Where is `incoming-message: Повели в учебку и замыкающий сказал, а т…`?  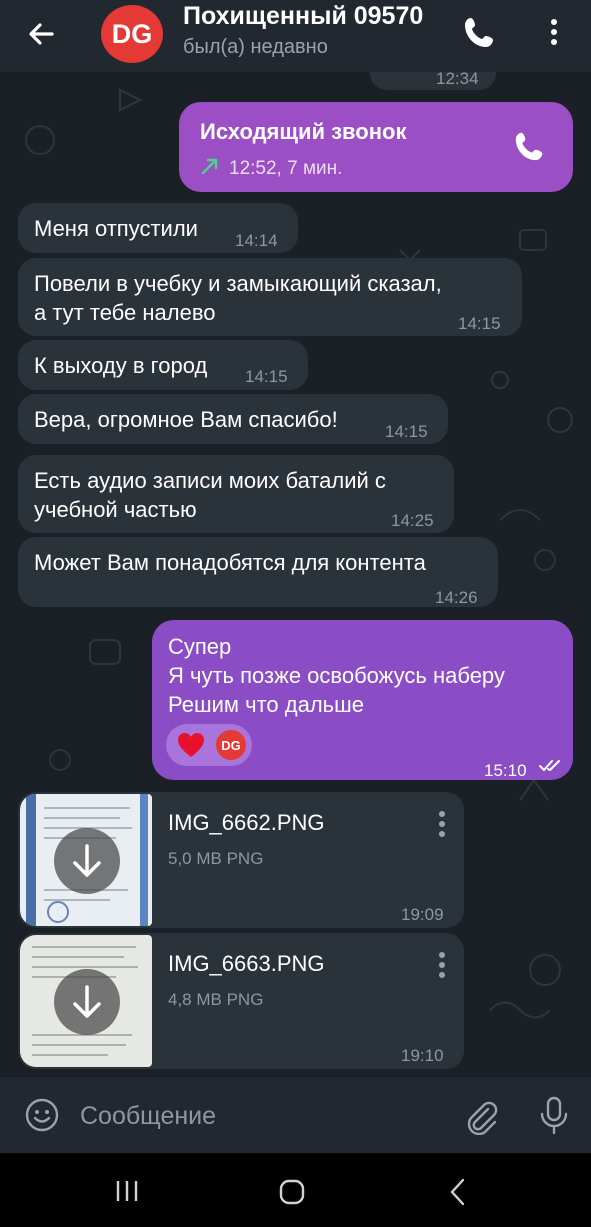 incoming-message: Повели в учебку и замыкающий сказал, а т… is located at coordinates (270, 297).